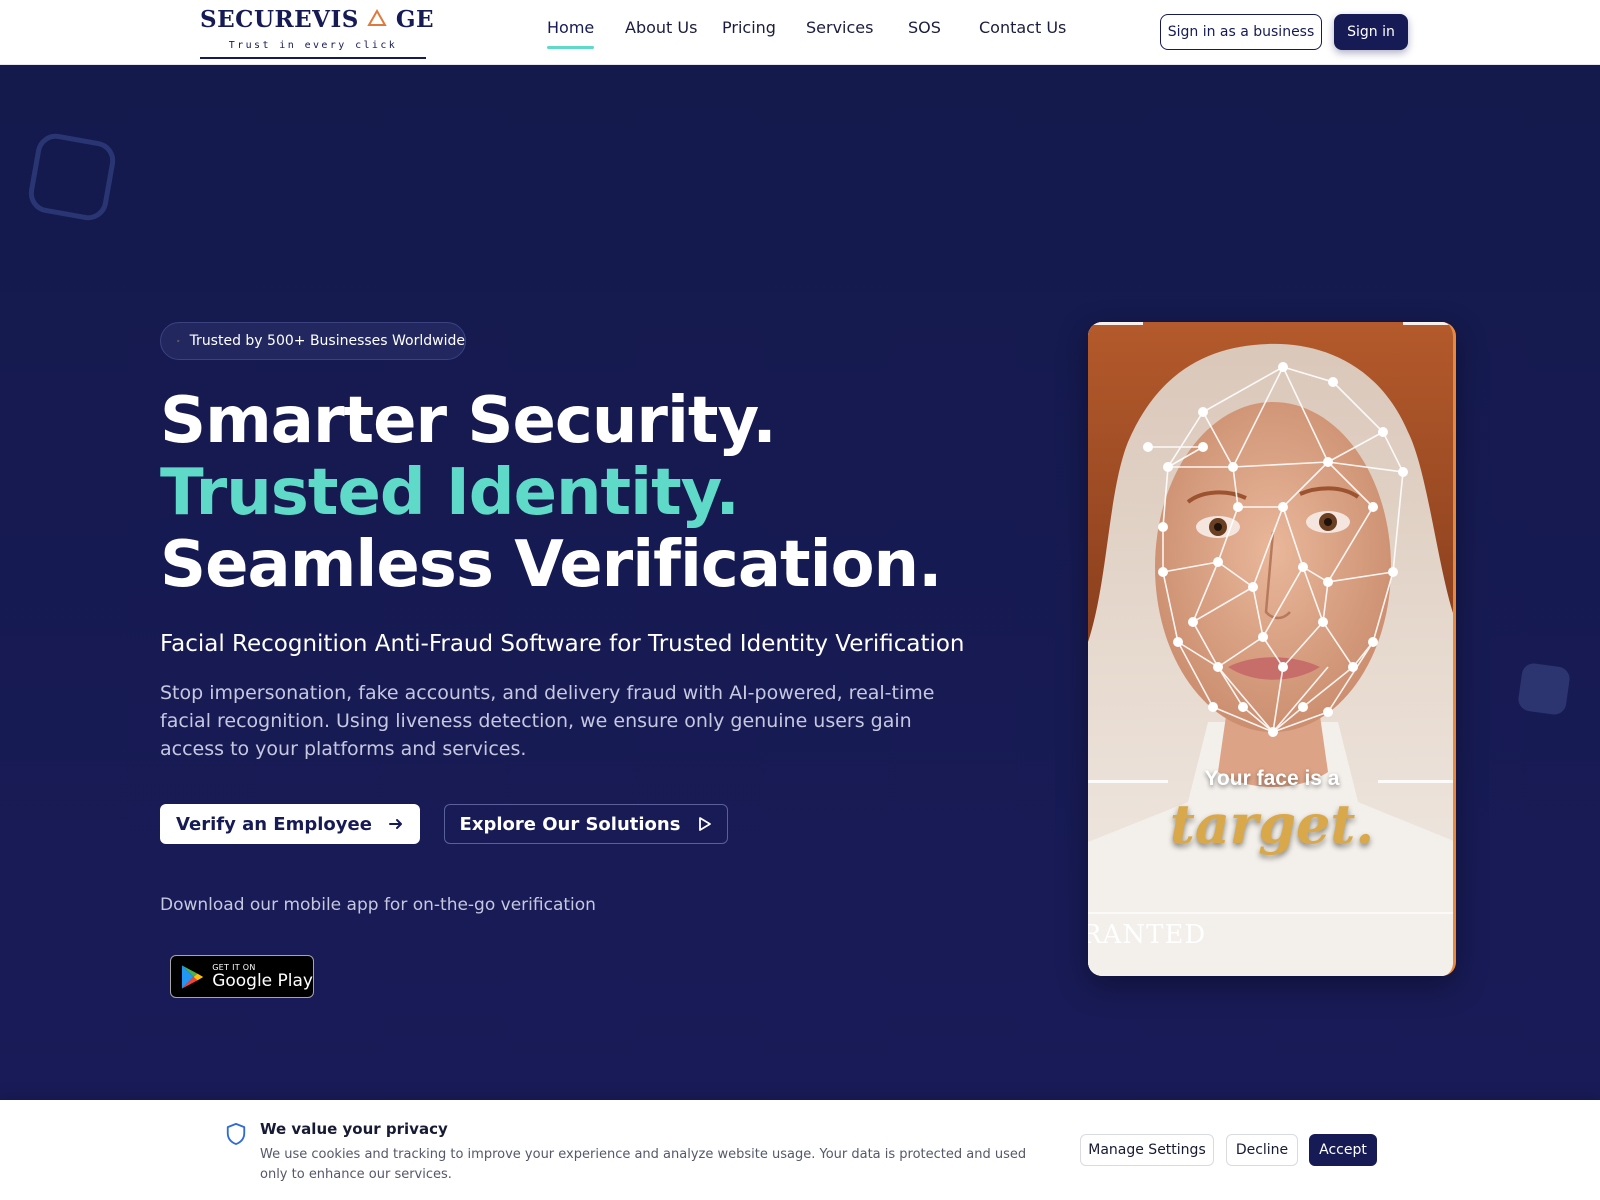 This screenshot has width=1600, height=1200. What do you see at coordinates (178, 341) in the screenshot?
I see `star-icon` at bounding box center [178, 341].